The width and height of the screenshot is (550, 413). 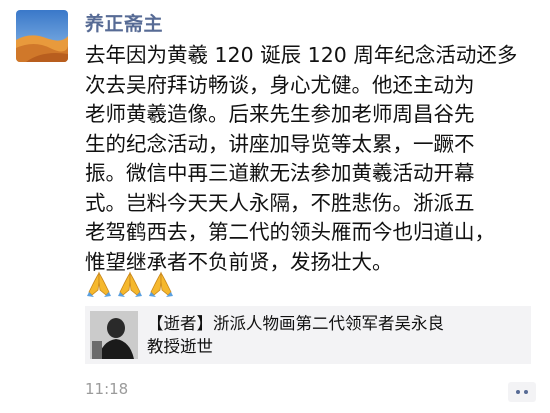 I want to click on post-text-line: 去年因为黄羲 120 诞辰 120 周年纪念活动还多, so click(x=301, y=55).